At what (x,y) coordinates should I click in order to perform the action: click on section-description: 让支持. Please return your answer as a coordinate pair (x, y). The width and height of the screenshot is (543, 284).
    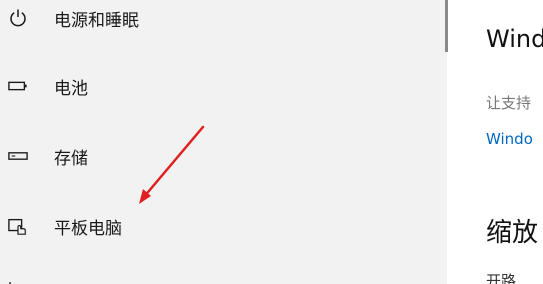
    Looking at the image, I should click on (509, 103).